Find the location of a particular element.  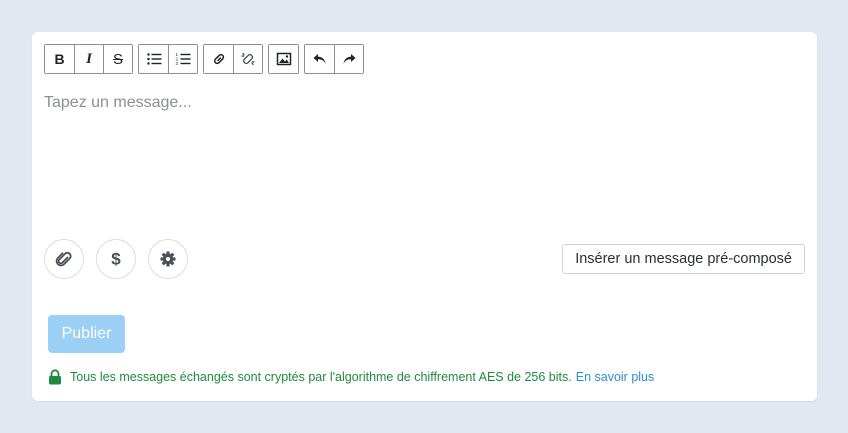

insert-image-button is located at coordinates (283, 59).